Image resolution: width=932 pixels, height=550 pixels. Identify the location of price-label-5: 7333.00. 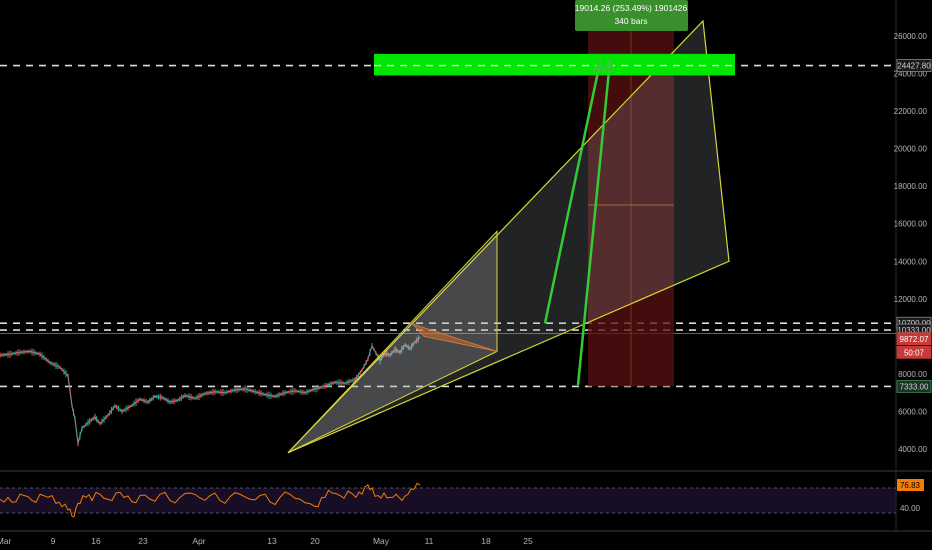
(914, 386).